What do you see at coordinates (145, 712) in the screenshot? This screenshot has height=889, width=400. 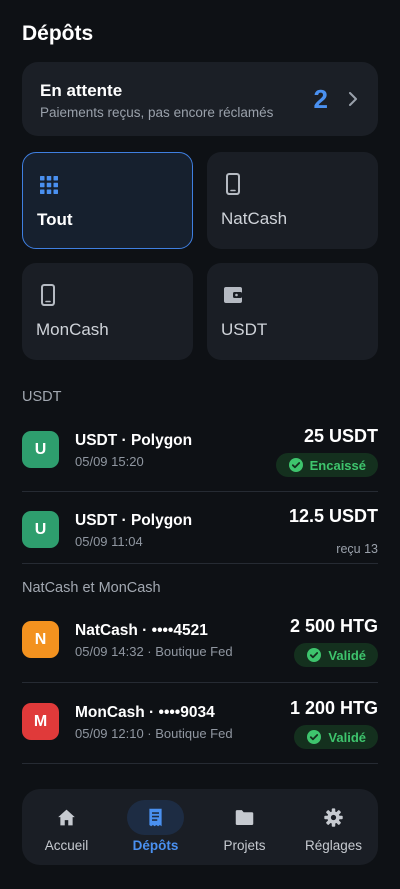 I see `transaction-title: MonCash · ••••9034` at bounding box center [145, 712].